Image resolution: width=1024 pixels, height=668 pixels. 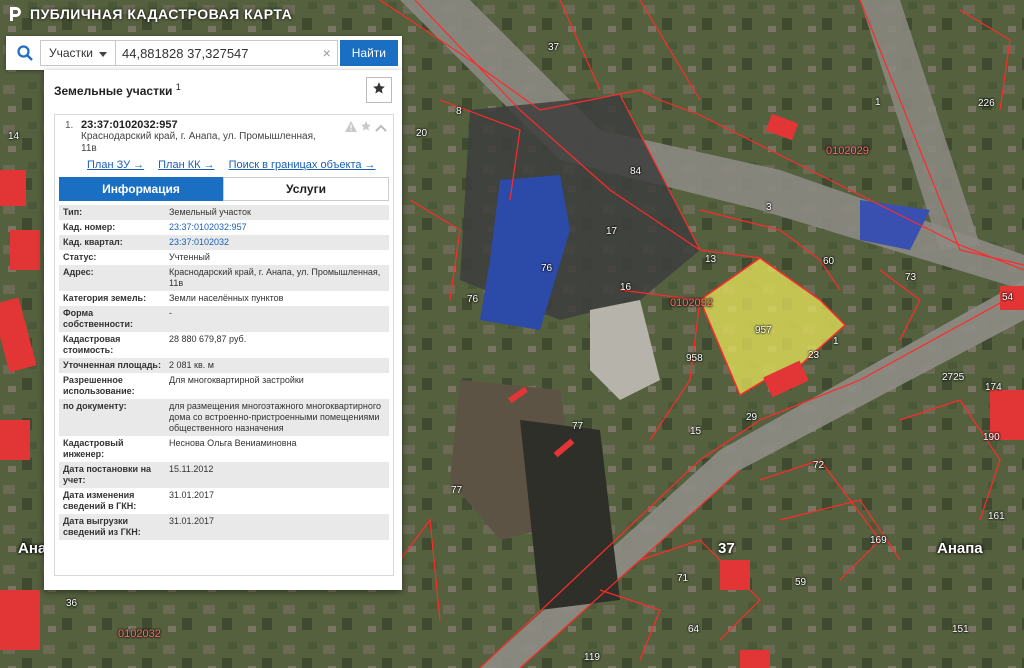 I want to click on plan-zu-link: План ЗУ →, so click(x=115, y=165).